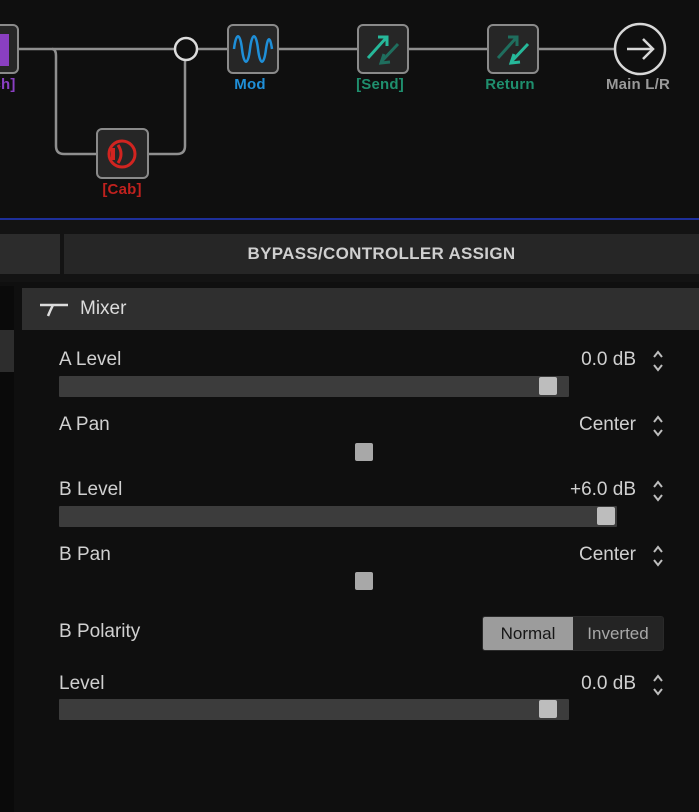  I want to click on tab-bar: BYPASS/CONTROLLER ASSIGN, so click(349, 251).